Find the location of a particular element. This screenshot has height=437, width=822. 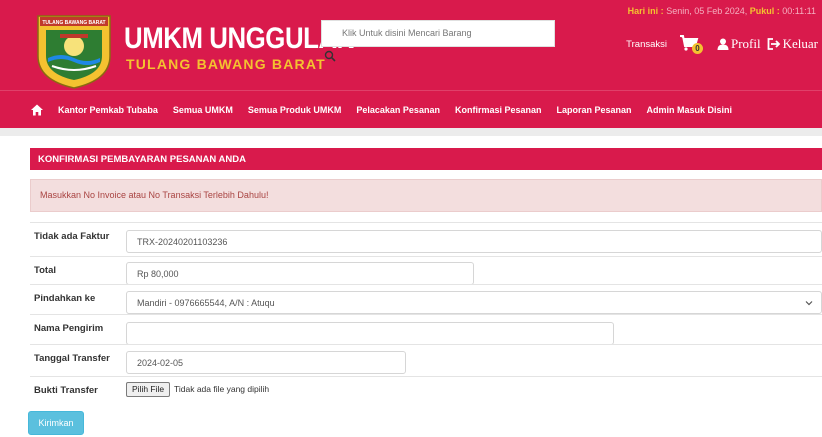

nav-admin-masuk: Admin Masuk Disini is located at coordinates (690, 110).